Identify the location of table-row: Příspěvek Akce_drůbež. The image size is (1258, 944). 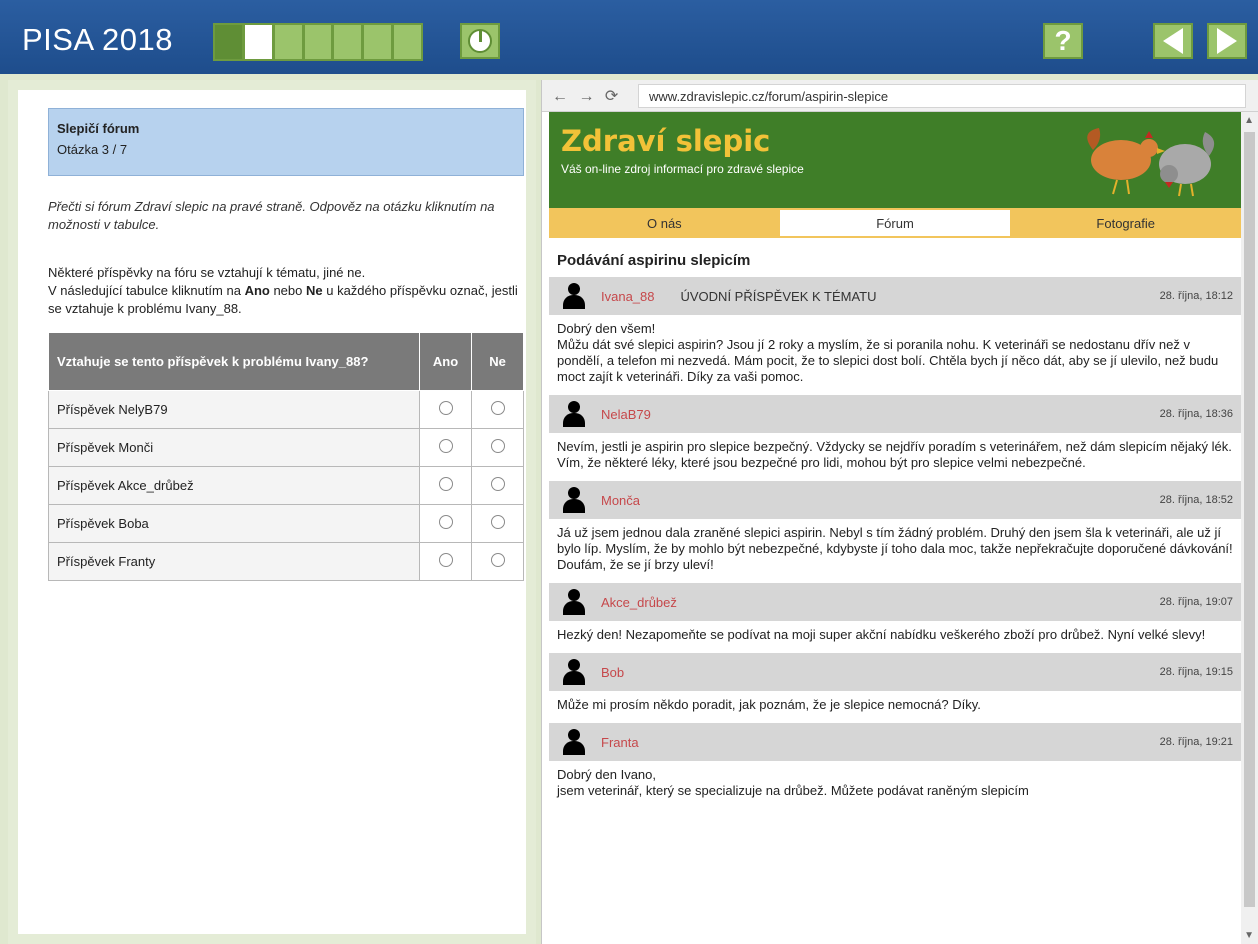
(286, 485).